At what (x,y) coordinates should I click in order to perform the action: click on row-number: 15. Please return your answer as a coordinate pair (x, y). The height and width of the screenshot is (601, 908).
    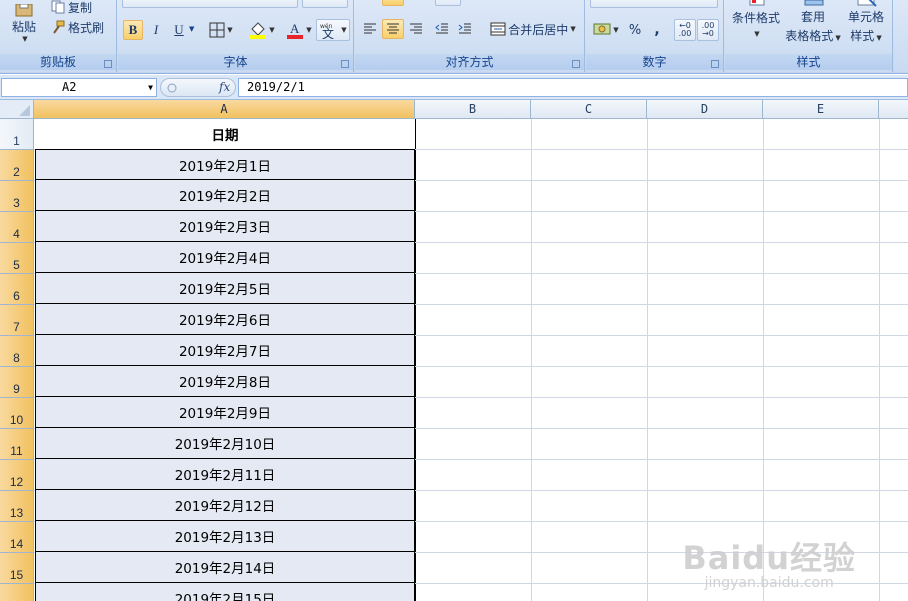
    Looking at the image, I should click on (16, 575).